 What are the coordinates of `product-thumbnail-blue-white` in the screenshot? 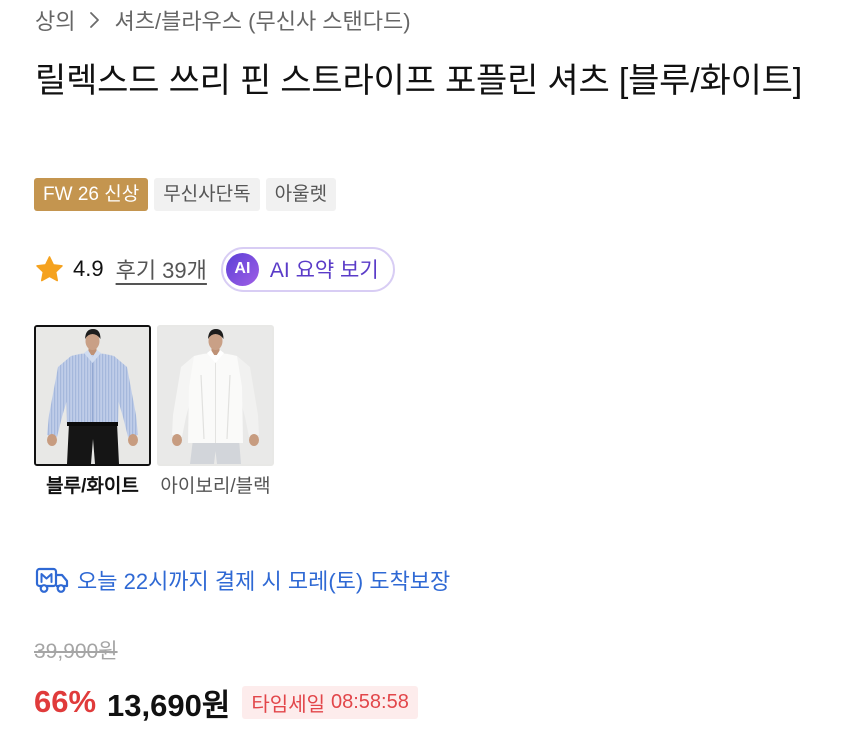 It's located at (92, 395).